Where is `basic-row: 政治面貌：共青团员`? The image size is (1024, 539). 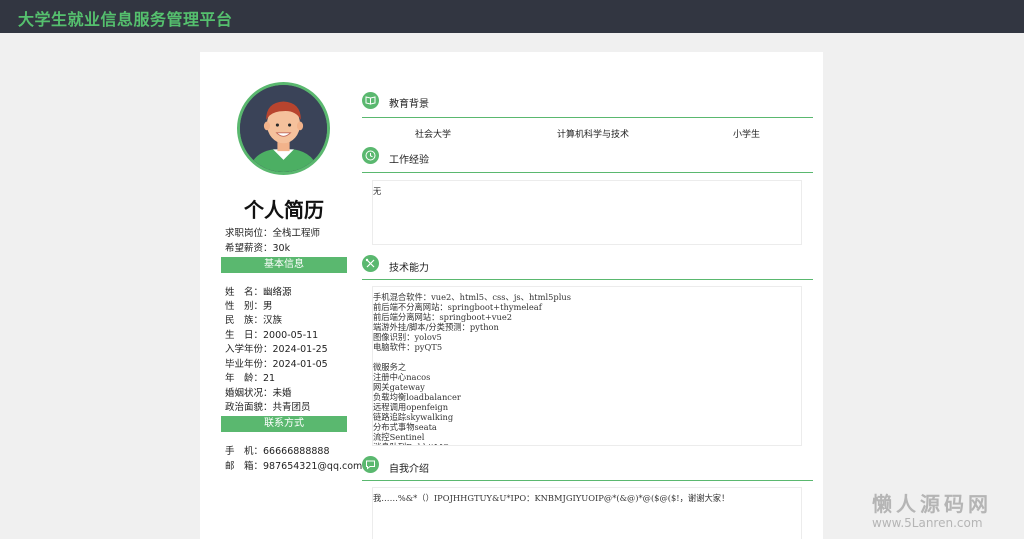 basic-row: 政治面貌：共青团员 is located at coordinates (268, 406).